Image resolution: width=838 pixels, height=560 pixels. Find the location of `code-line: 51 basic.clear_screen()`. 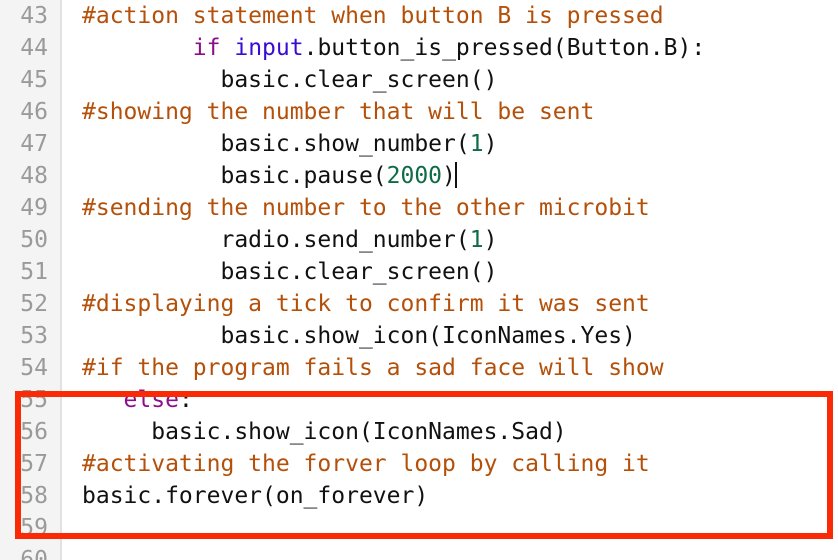

code-line: 51 basic.clear_screen() is located at coordinates (419, 272).